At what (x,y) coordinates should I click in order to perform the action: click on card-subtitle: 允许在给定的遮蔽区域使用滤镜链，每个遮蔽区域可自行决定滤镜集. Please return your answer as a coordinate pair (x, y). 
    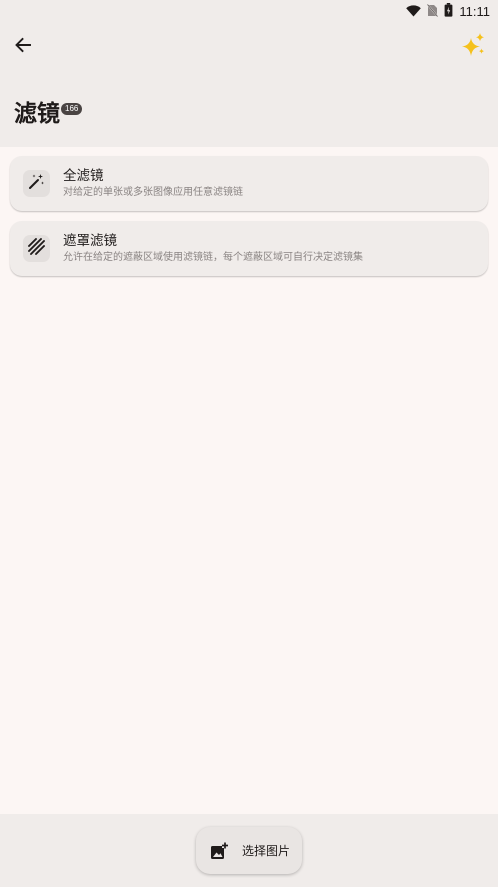
    Looking at the image, I should click on (213, 257).